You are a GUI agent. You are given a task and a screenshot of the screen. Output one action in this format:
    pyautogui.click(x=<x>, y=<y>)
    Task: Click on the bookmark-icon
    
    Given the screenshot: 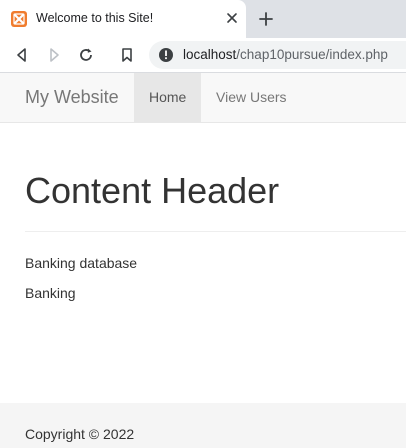 What is the action you would take?
    pyautogui.click(x=127, y=55)
    